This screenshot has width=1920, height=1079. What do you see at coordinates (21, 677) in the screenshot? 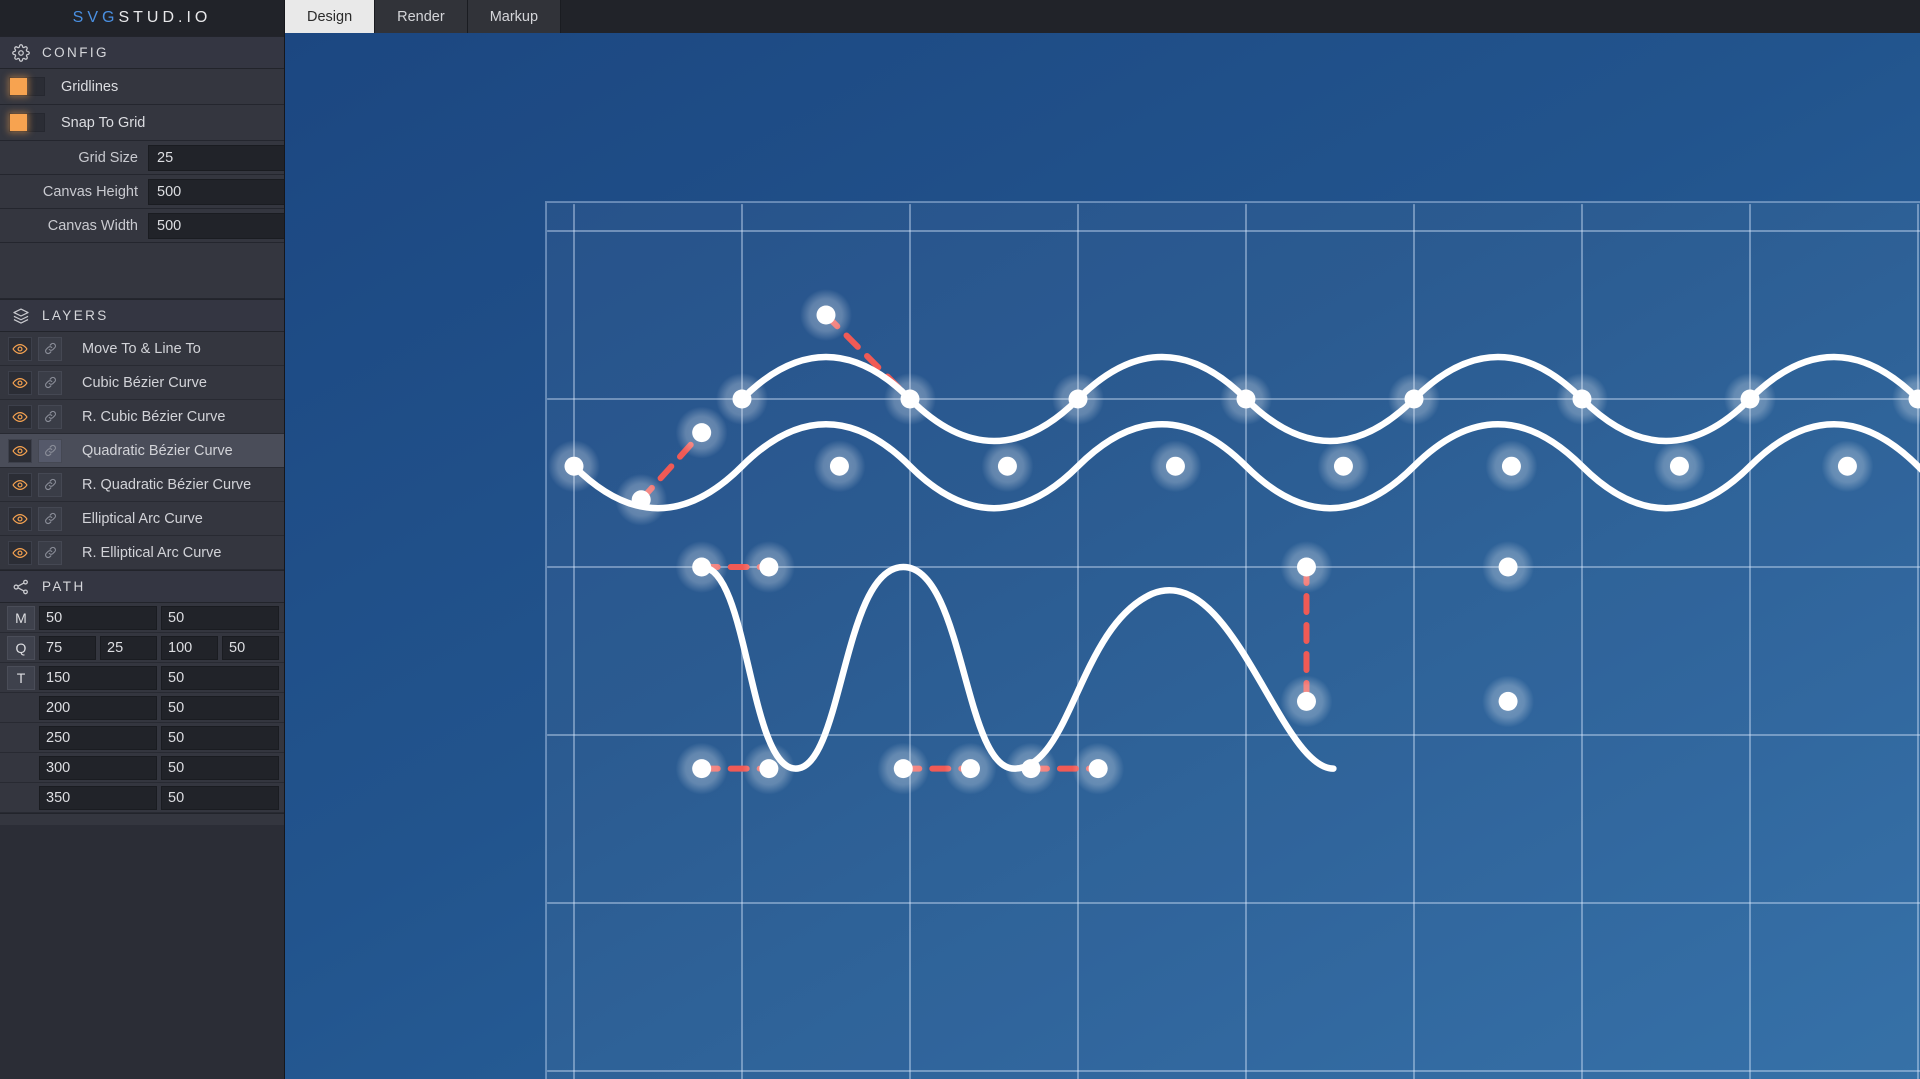
I see `path-command-chip: T` at bounding box center [21, 677].